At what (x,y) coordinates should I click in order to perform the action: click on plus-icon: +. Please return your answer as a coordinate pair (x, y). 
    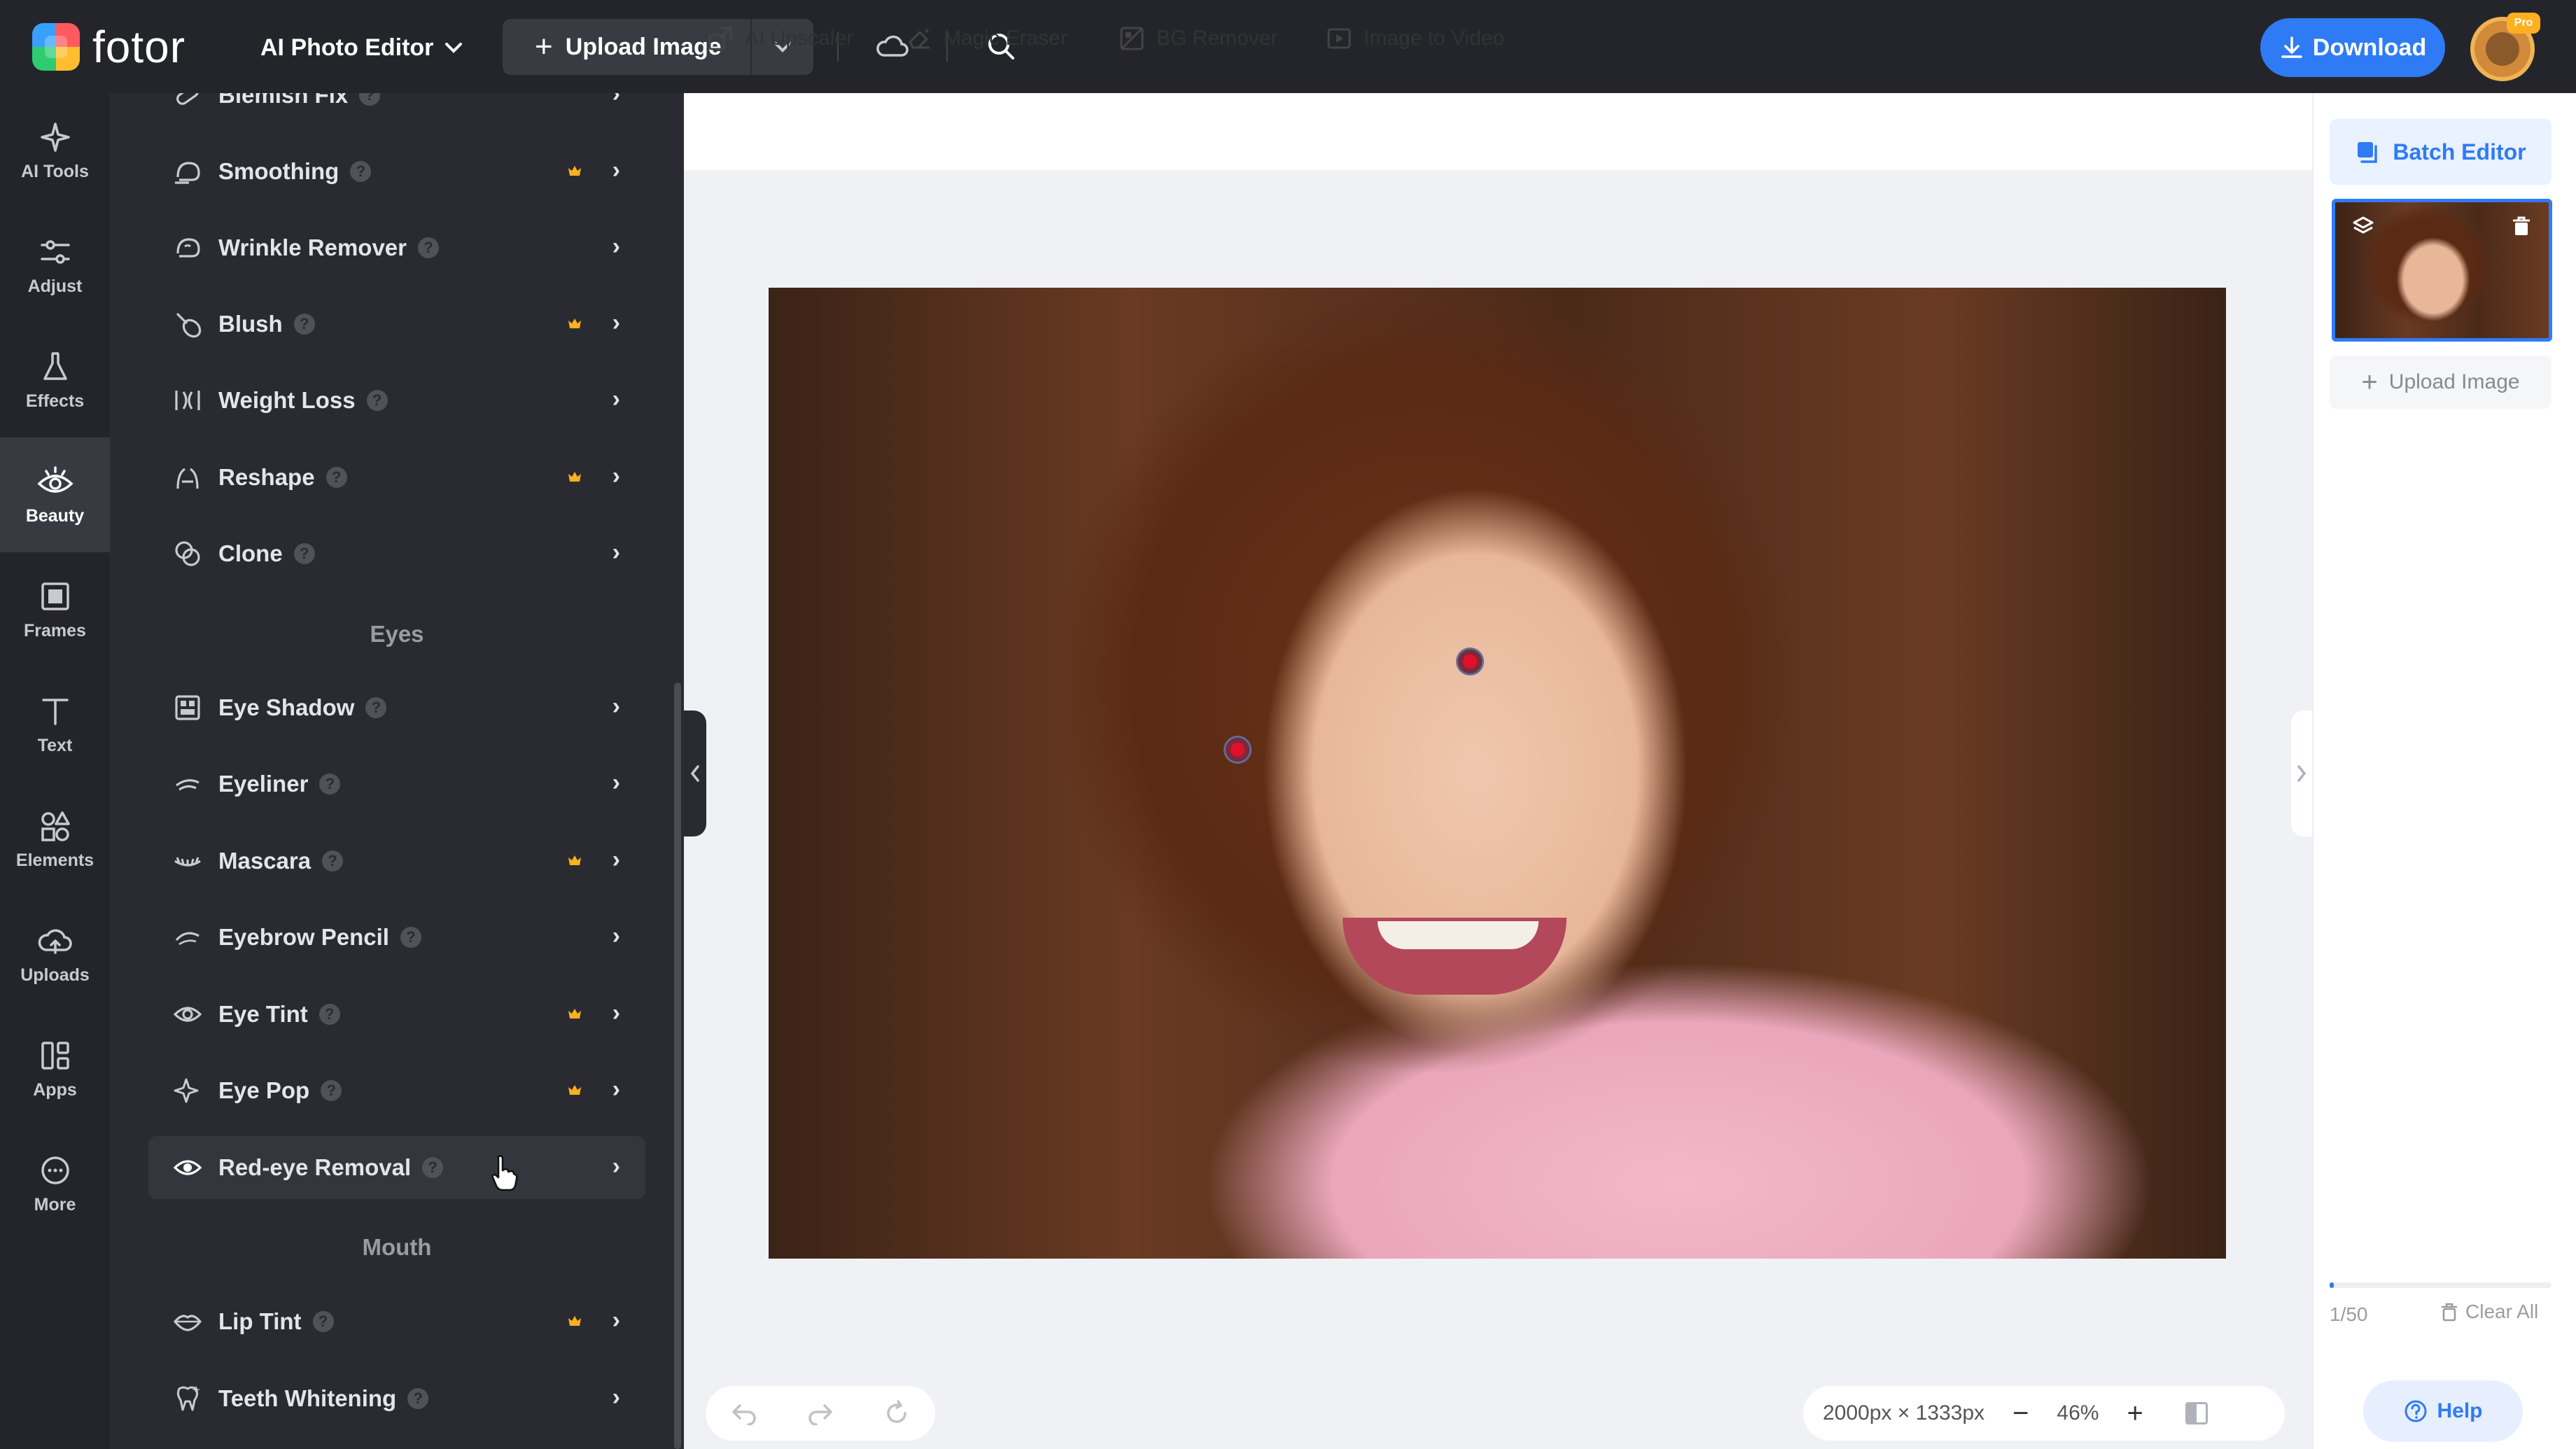
    Looking at the image, I should click on (2369, 382).